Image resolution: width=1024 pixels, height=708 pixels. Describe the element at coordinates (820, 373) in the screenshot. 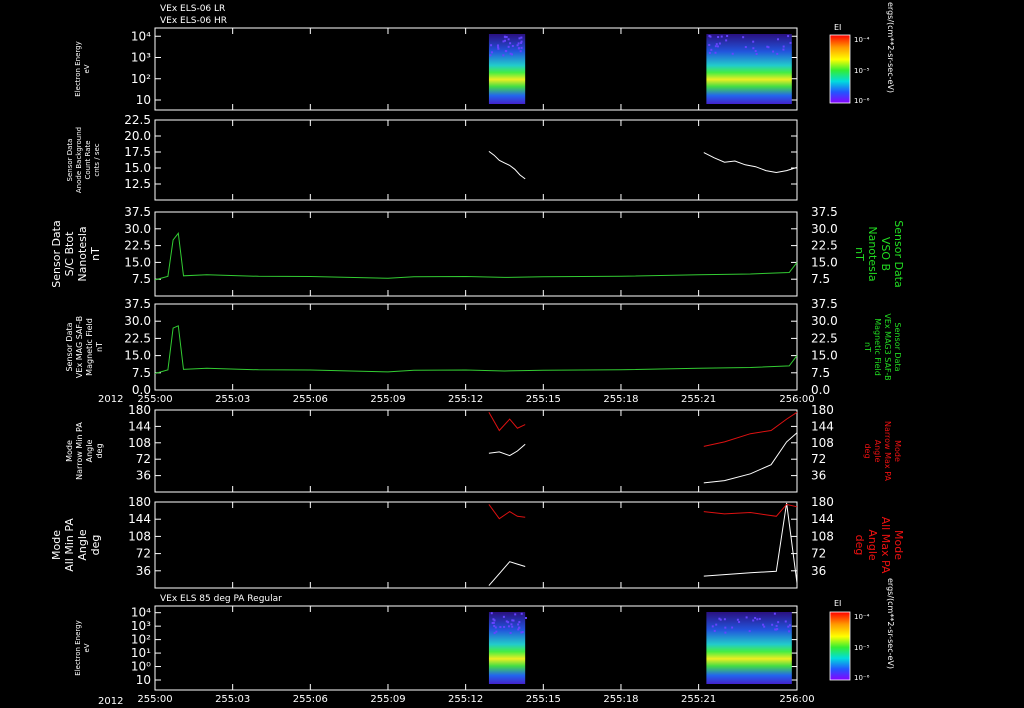

I see `y-tick-label-right: 7.5` at that location.